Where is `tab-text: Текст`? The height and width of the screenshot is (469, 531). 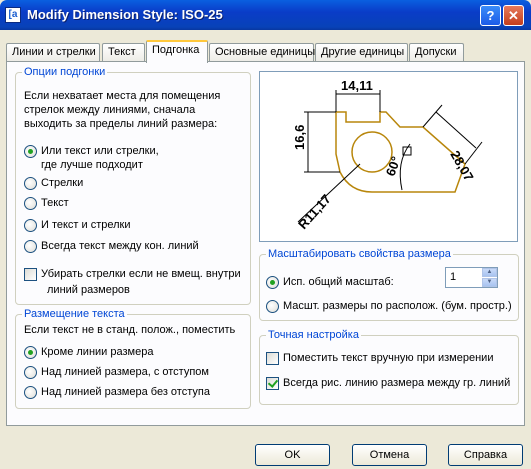
tab-text: Текст is located at coordinates (123, 52).